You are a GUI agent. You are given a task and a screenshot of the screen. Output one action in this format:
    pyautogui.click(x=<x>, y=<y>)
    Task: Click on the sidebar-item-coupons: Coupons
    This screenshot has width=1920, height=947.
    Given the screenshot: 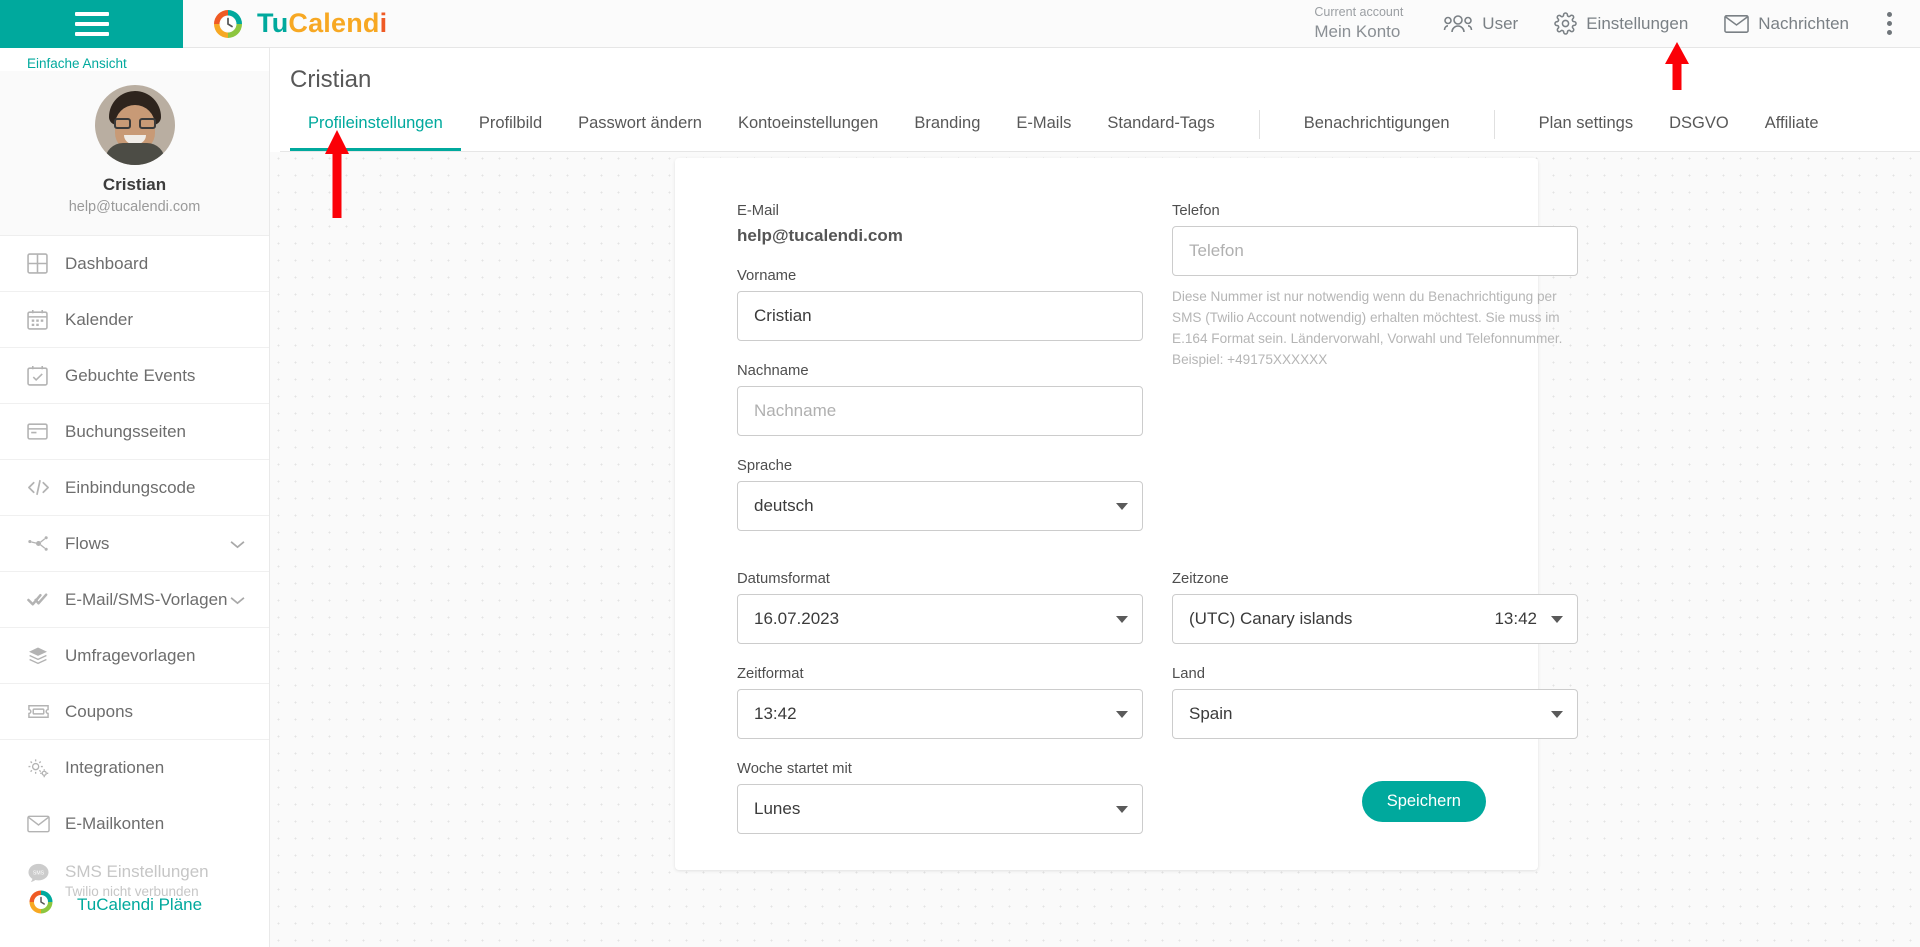 What is the action you would take?
    pyautogui.click(x=134, y=712)
    